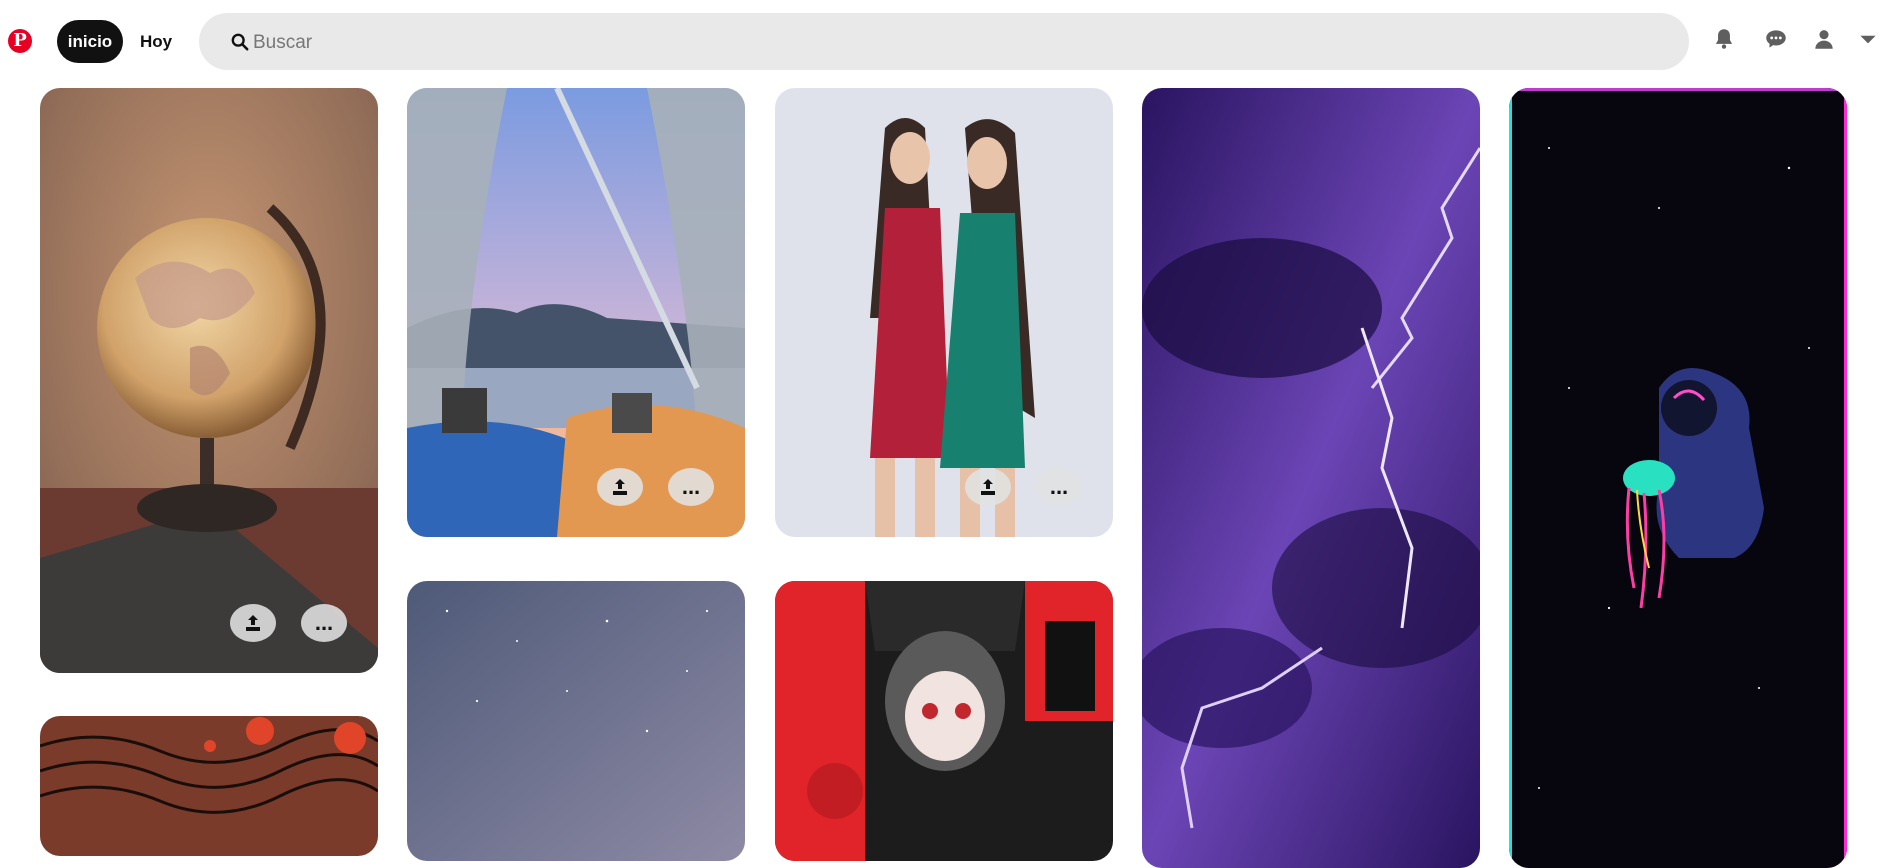 The height and width of the screenshot is (868, 1880). What do you see at coordinates (20, 41) in the screenshot?
I see `pinterest-logo-icon: P` at bounding box center [20, 41].